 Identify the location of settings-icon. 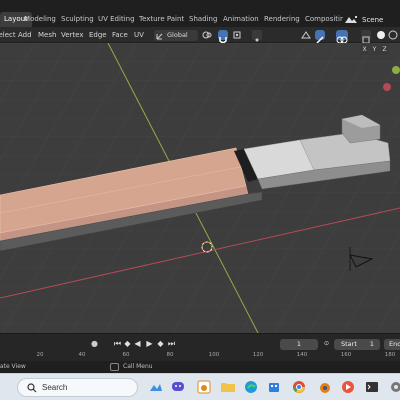
(394, 387).